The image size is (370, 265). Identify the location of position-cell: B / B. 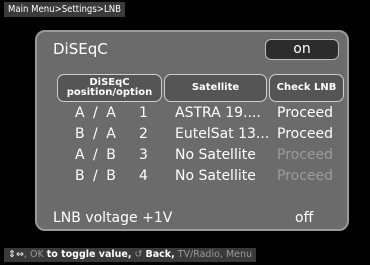
(96, 176).